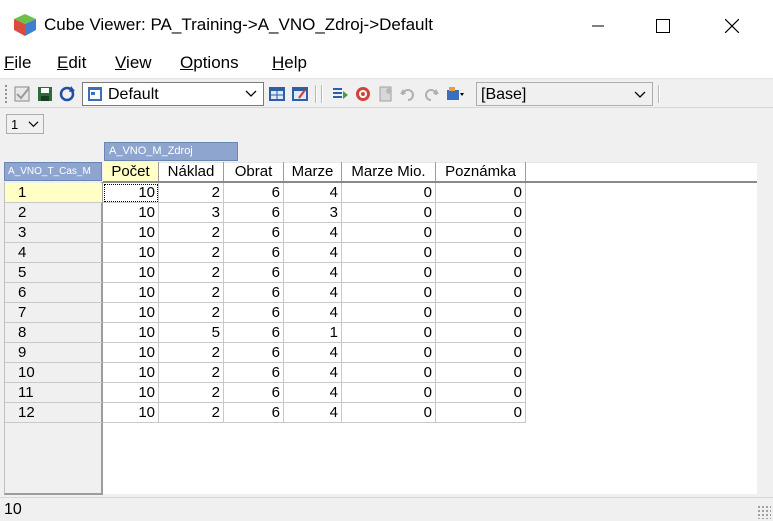  What do you see at coordinates (53, 293) in the screenshot?
I see `row-header: 6` at bounding box center [53, 293].